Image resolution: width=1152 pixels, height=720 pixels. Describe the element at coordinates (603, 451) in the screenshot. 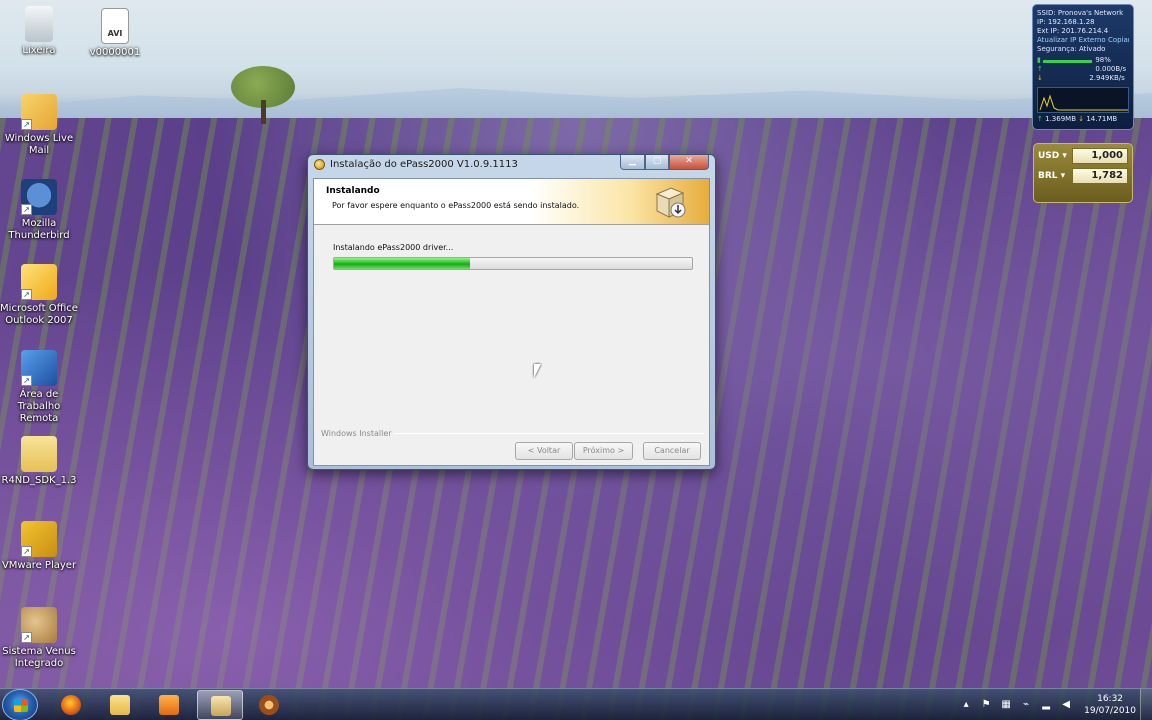

I see `next-button: Próximo >` at that location.